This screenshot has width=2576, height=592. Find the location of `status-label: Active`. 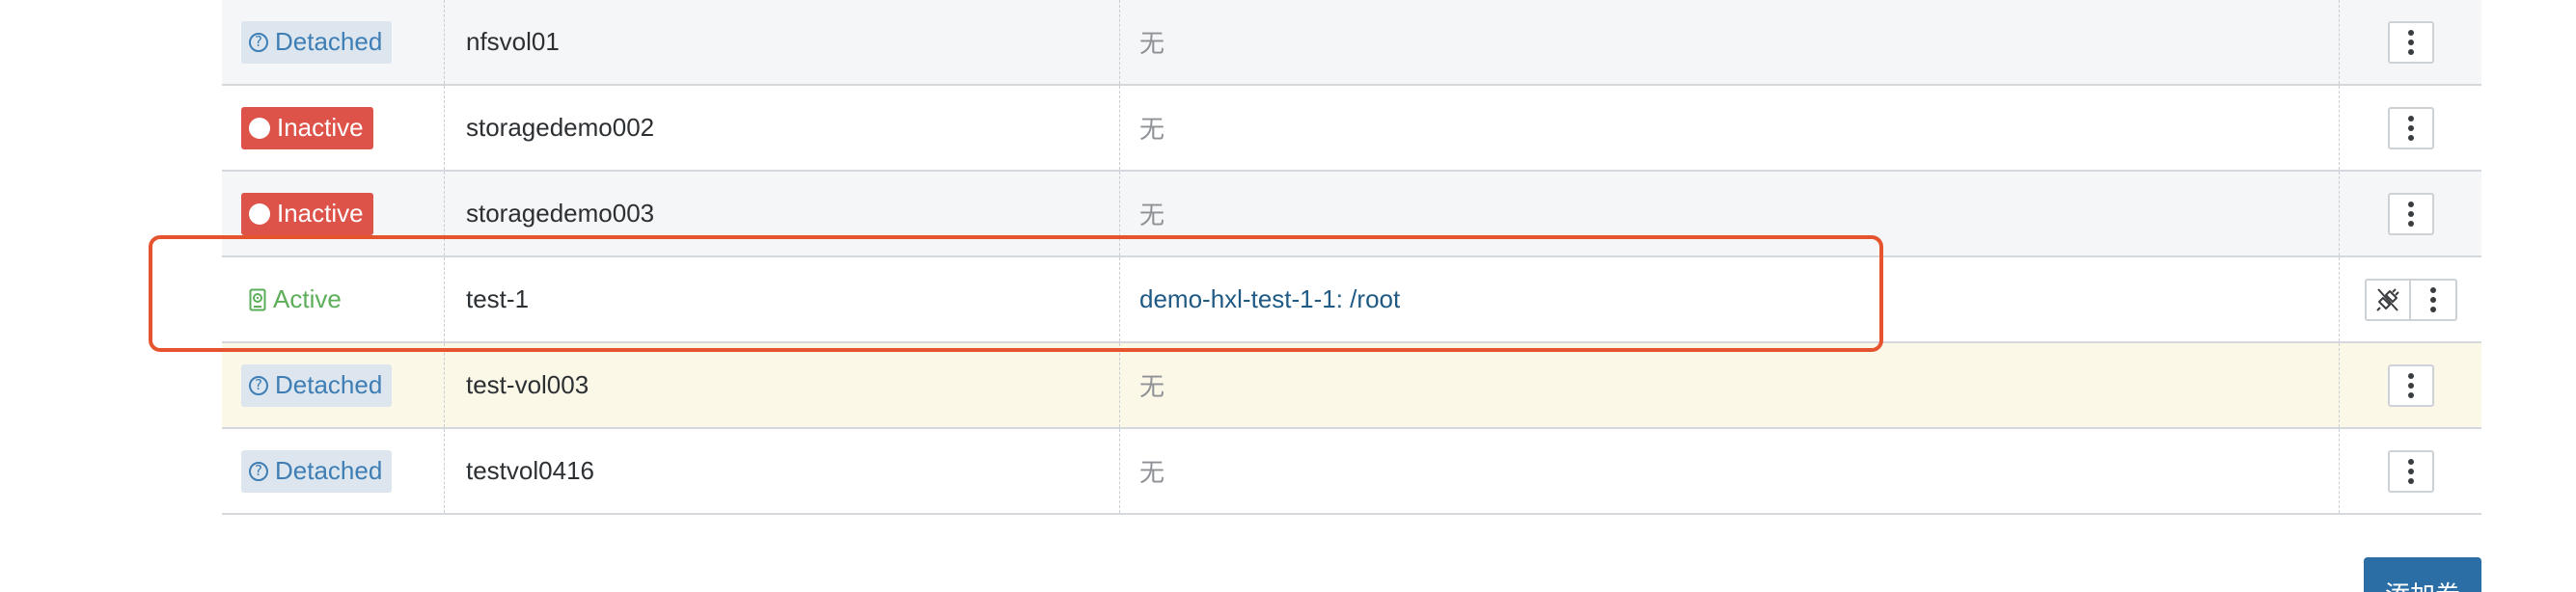

status-label: Active is located at coordinates (308, 298).